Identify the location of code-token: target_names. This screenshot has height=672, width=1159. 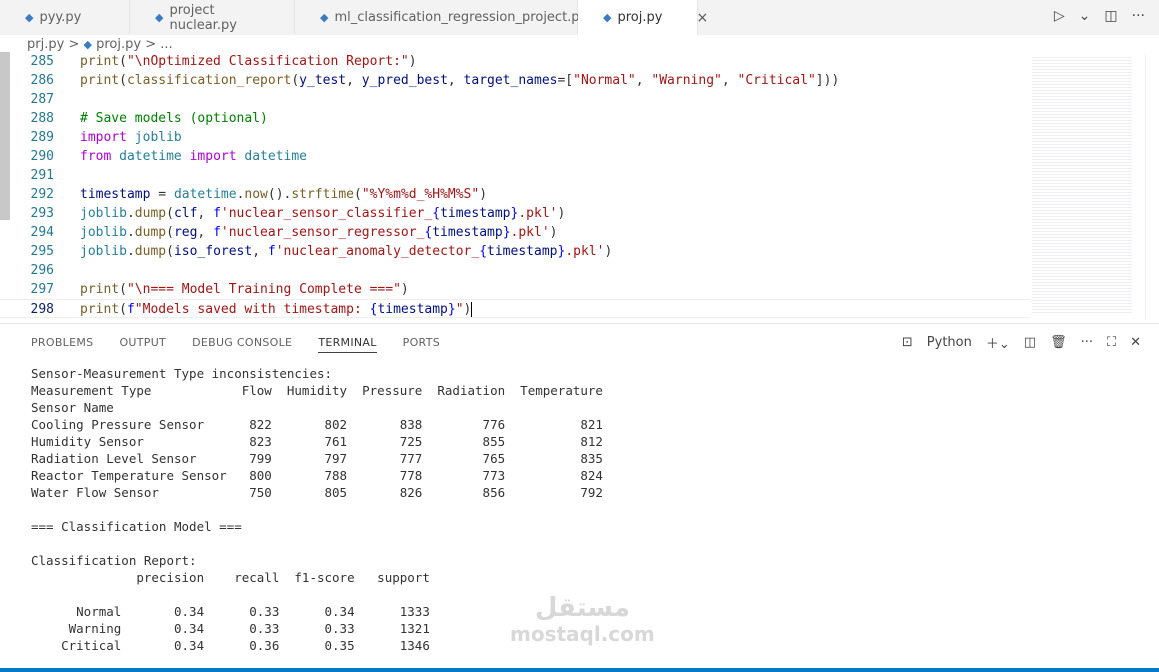
(510, 80).